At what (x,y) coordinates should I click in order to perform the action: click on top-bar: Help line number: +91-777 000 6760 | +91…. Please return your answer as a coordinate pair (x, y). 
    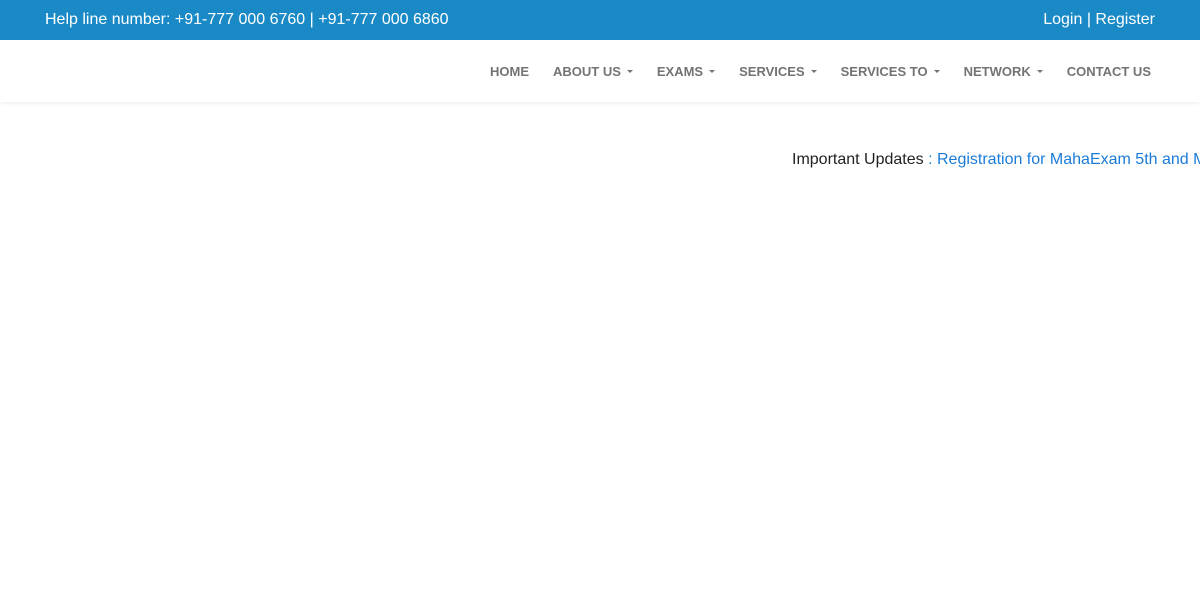
    Looking at the image, I should click on (600, 20).